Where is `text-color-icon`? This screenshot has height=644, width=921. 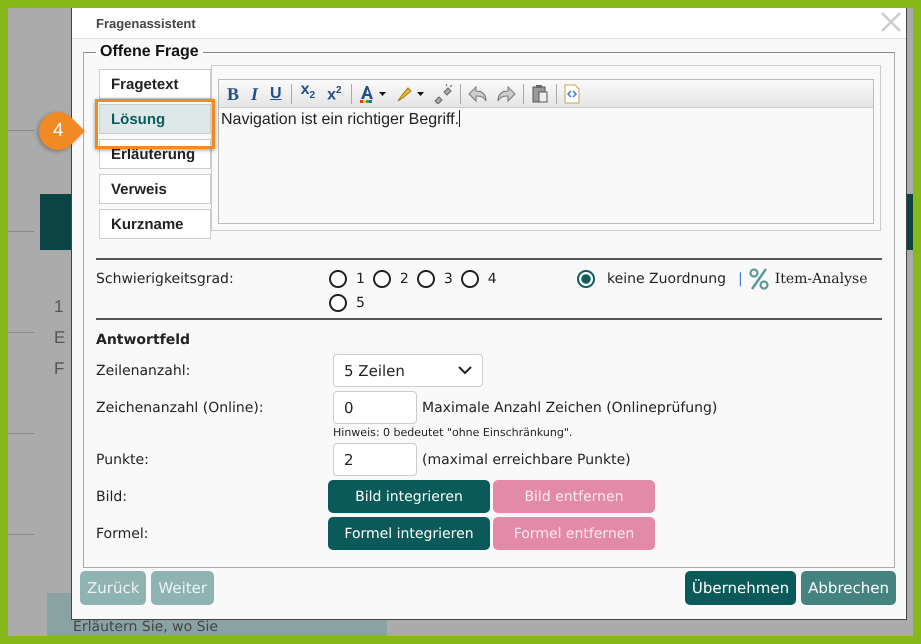
text-color-icon is located at coordinates (373, 94).